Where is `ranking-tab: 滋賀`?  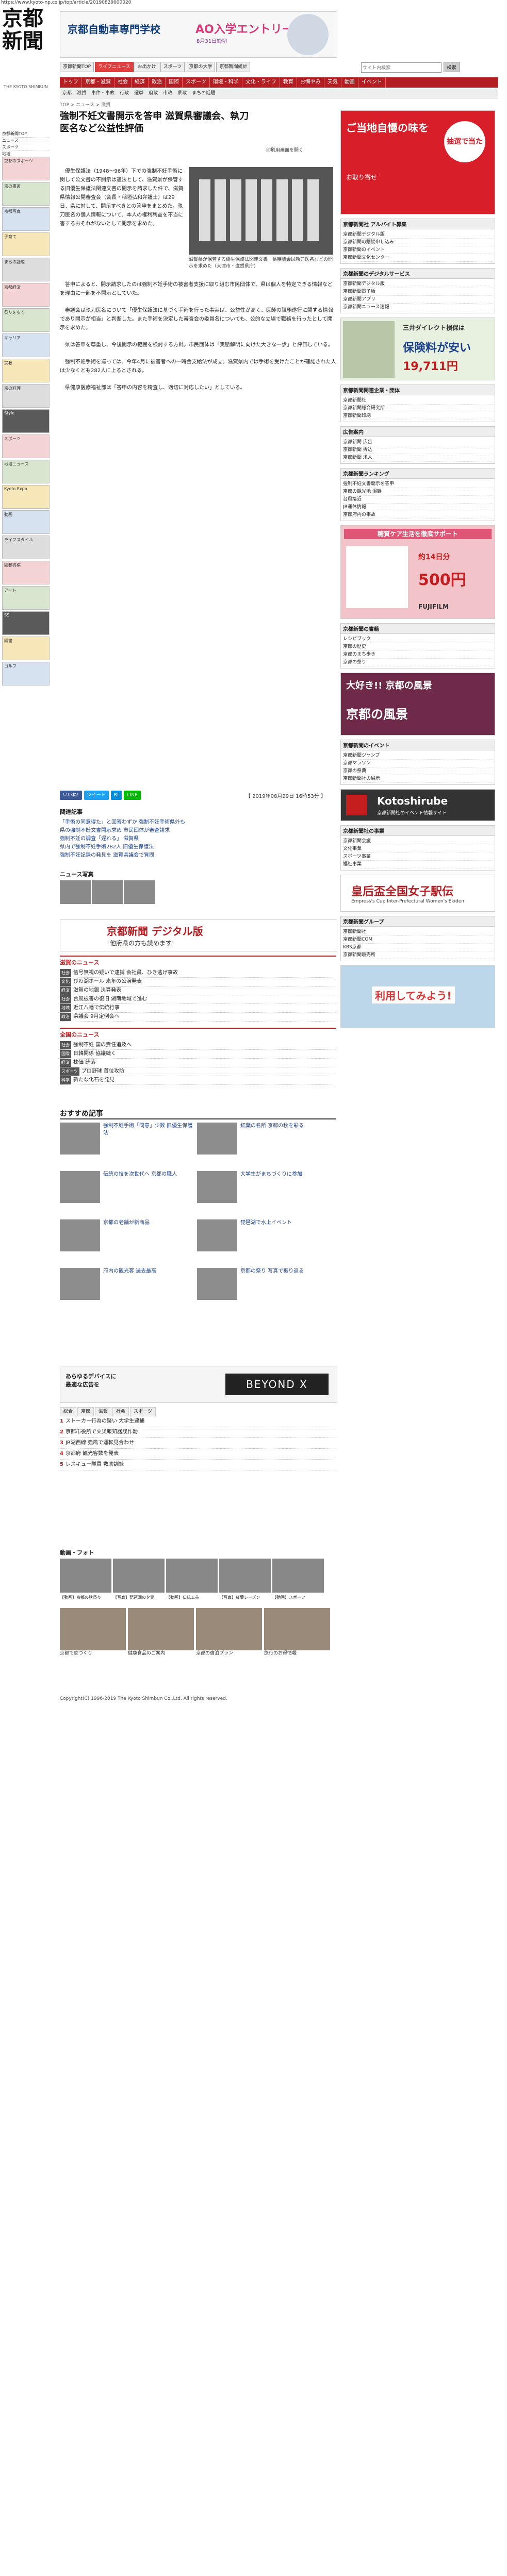
ranking-tab: 滋賀 is located at coordinates (103, 1411).